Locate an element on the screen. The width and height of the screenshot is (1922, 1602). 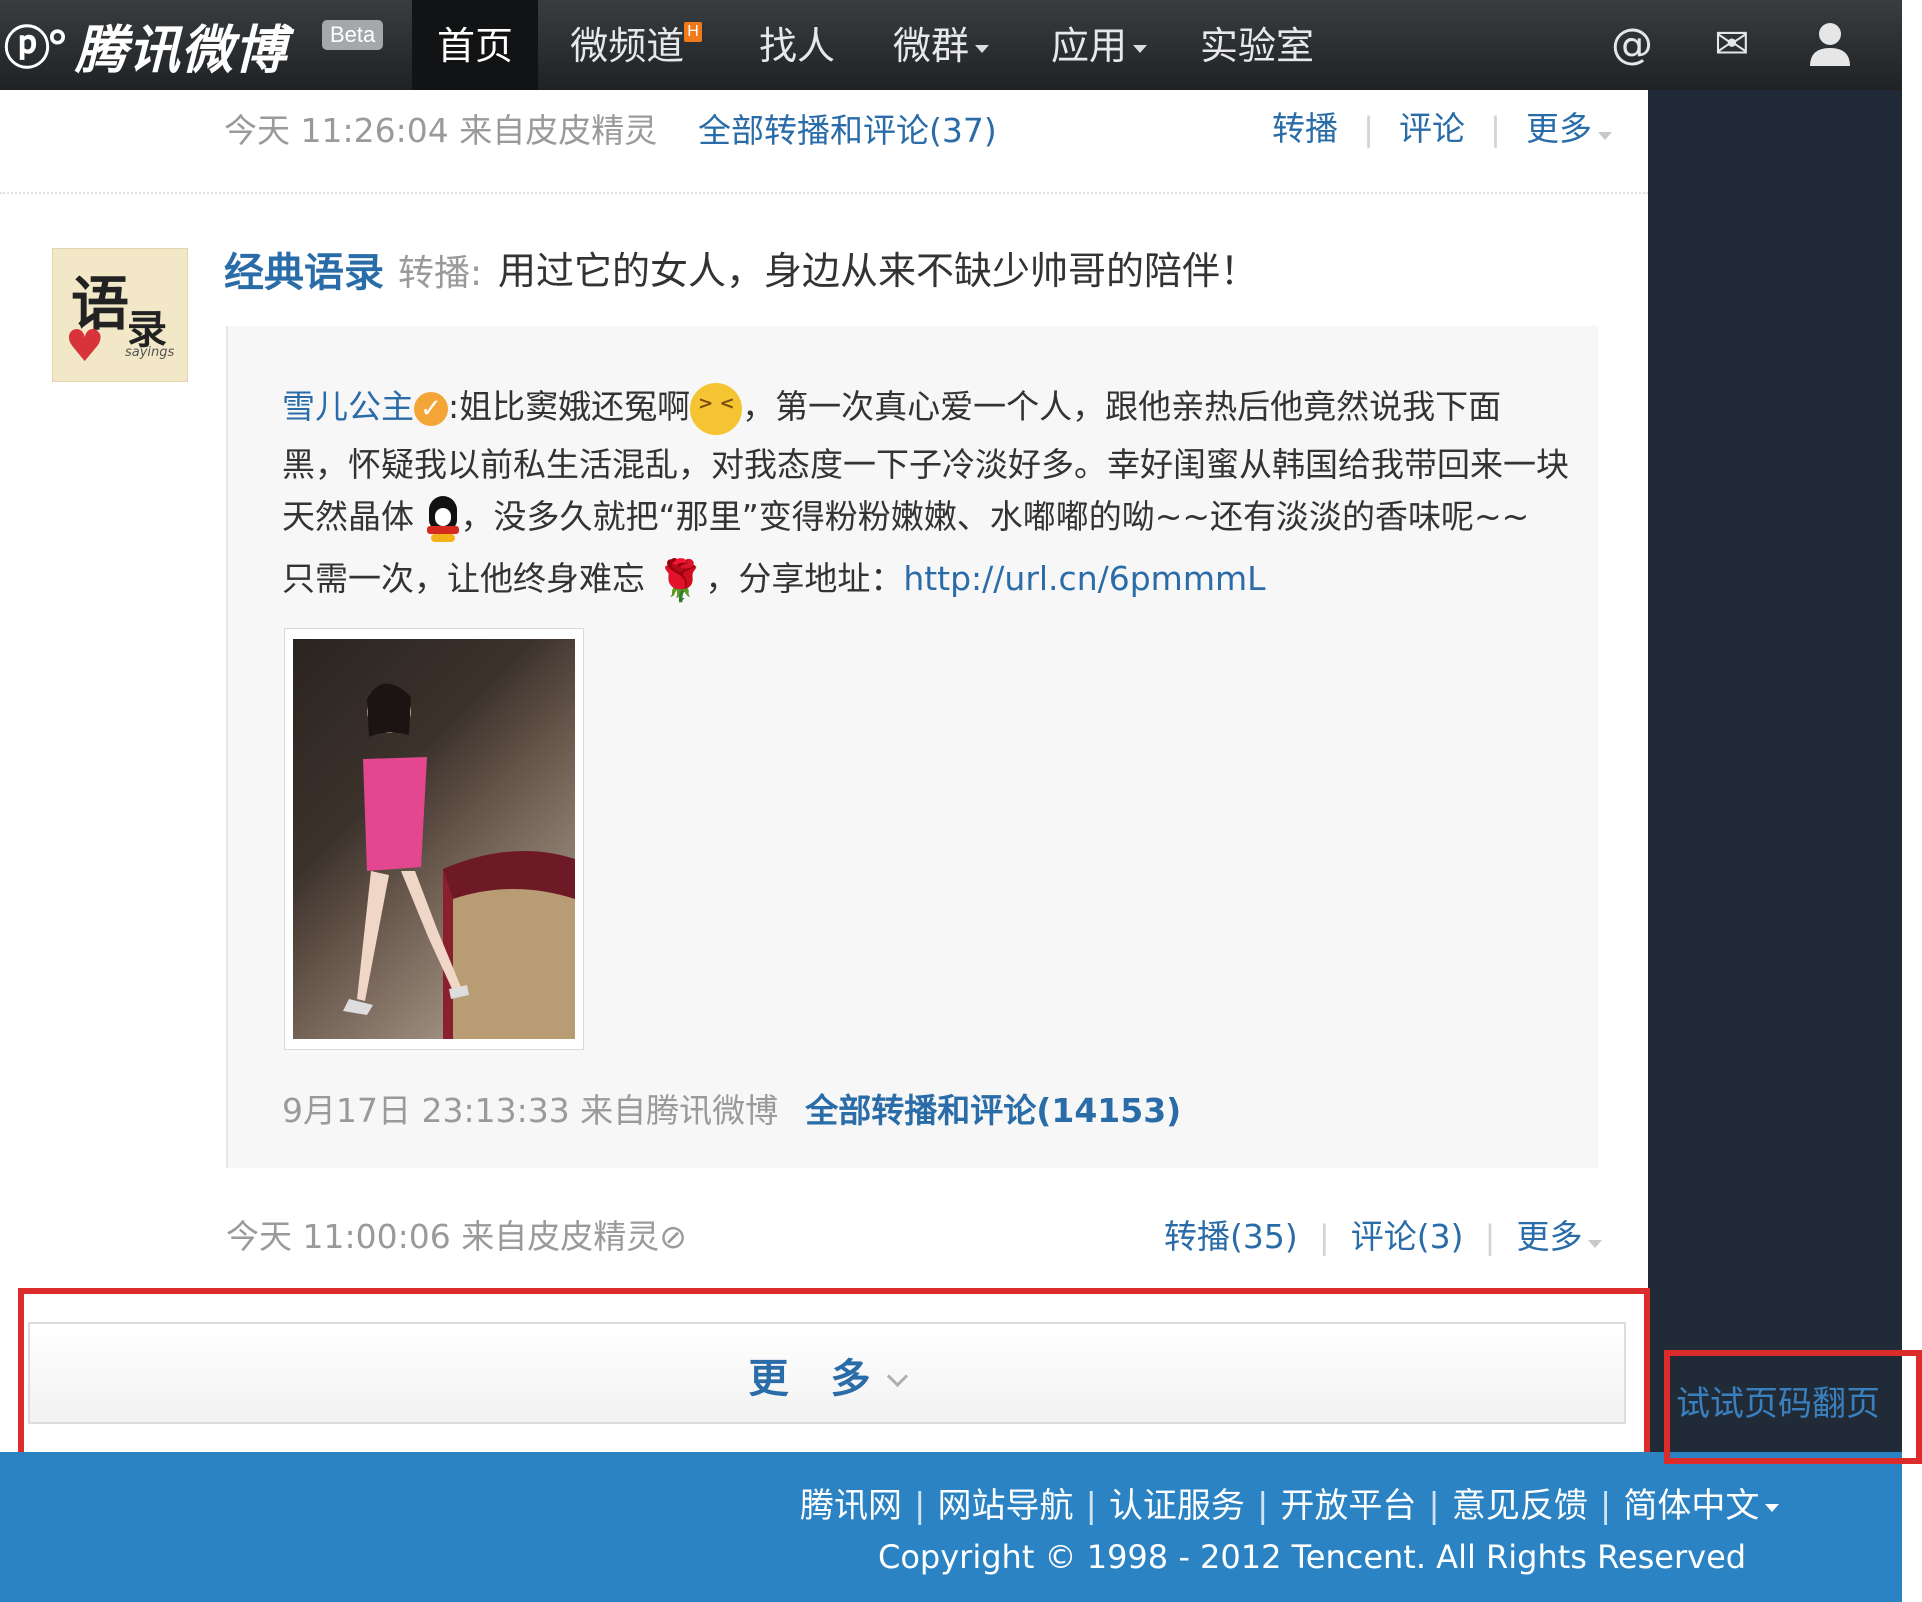
avatar: 语 录 ♥ sayings is located at coordinates (120, 315).